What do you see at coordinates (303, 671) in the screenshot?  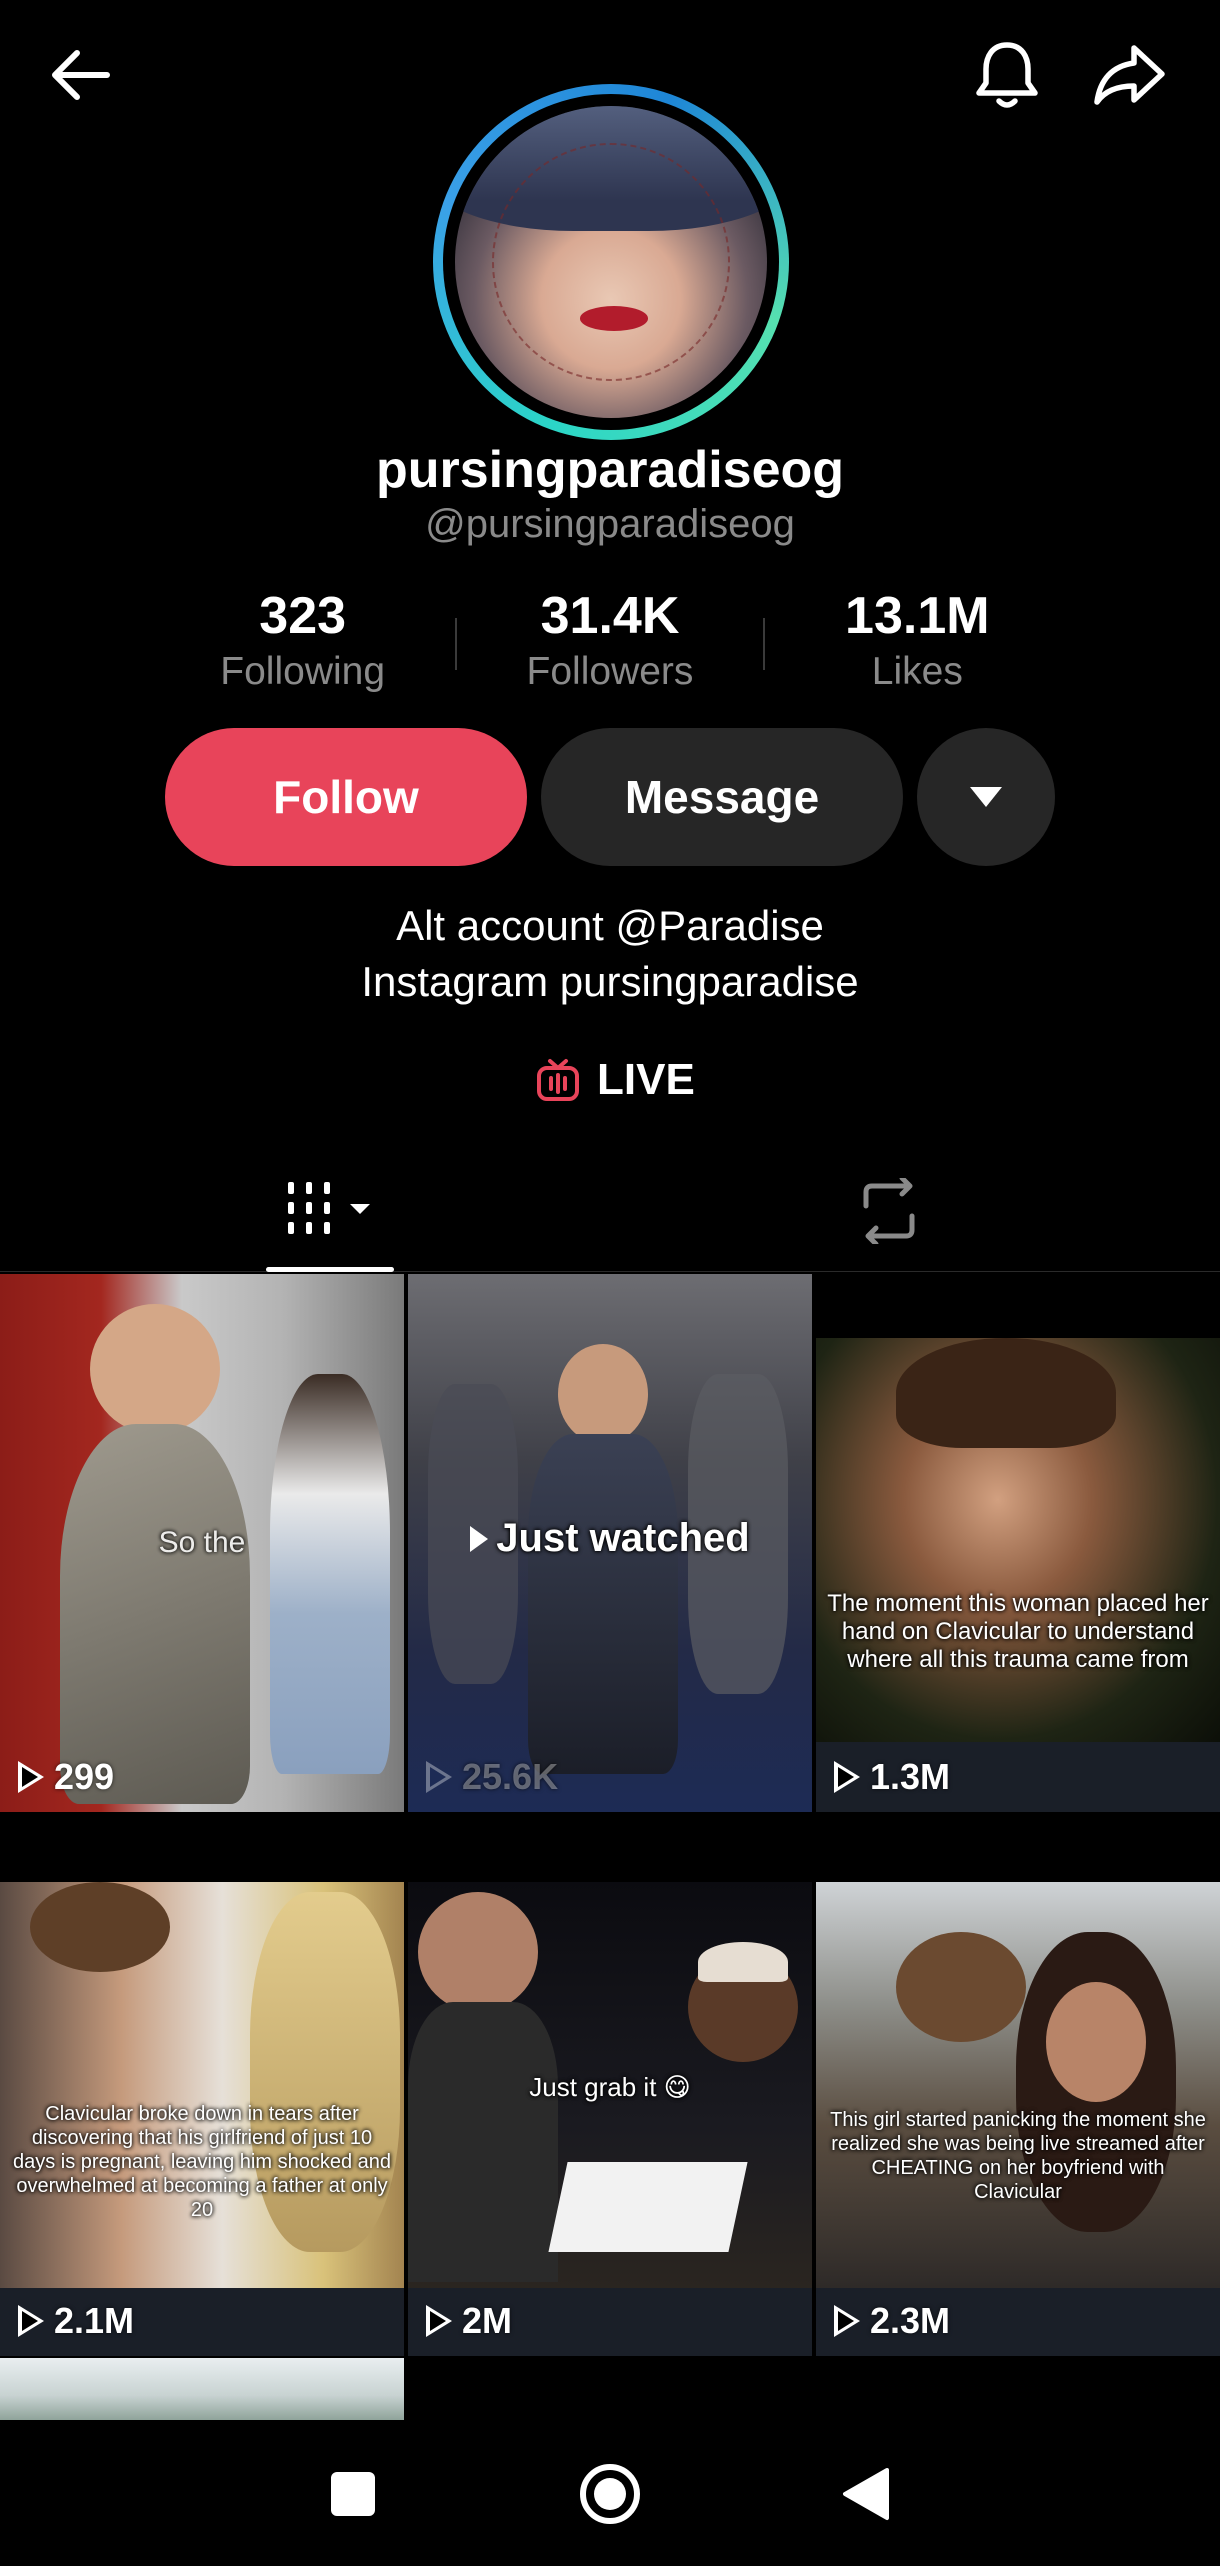 I see `stat-label: Following` at bounding box center [303, 671].